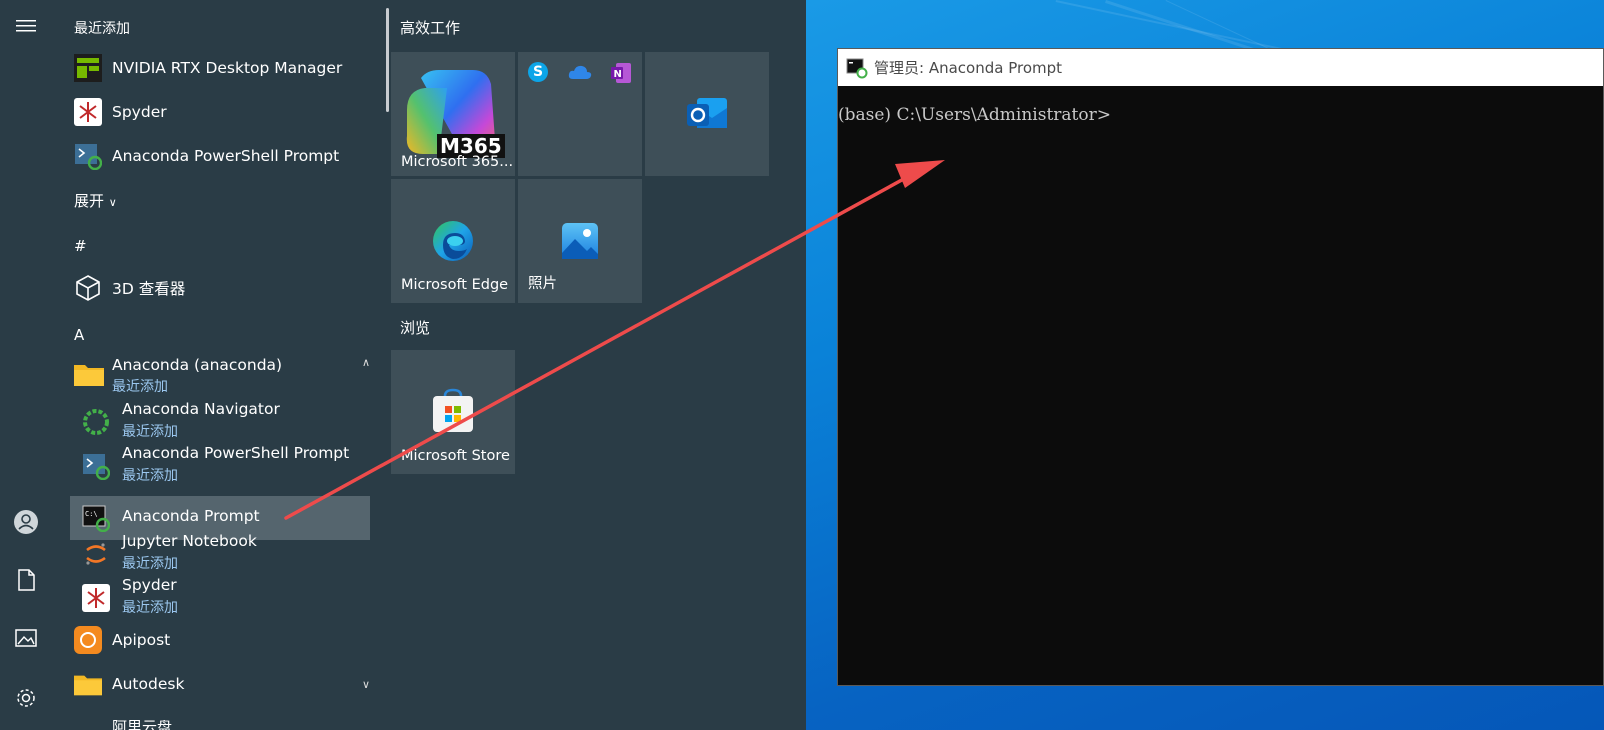  What do you see at coordinates (224, 375) in the screenshot?
I see `folder-anaconda: Anaconda (anaconda) 最近添加 ∧` at bounding box center [224, 375].